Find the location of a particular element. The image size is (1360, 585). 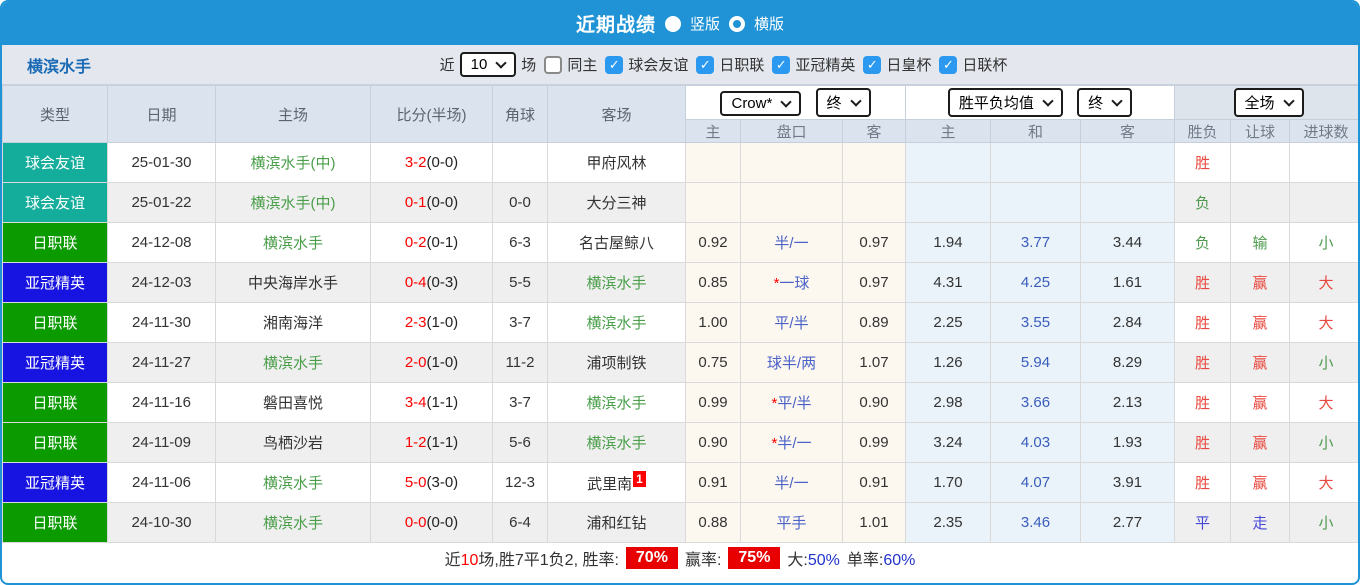

bookmaker-select: Crow* is located at coordinates (761, 103).